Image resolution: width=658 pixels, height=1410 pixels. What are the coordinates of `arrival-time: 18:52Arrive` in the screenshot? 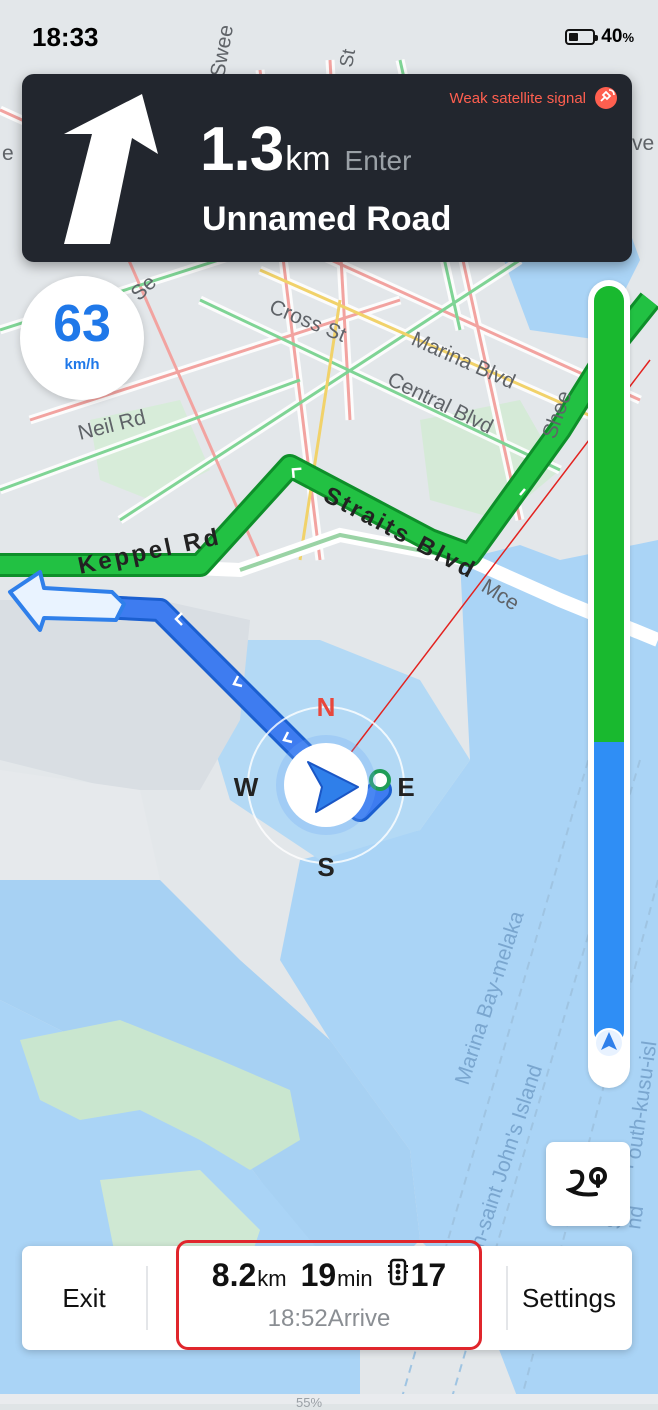 It's located at (329, 1319).